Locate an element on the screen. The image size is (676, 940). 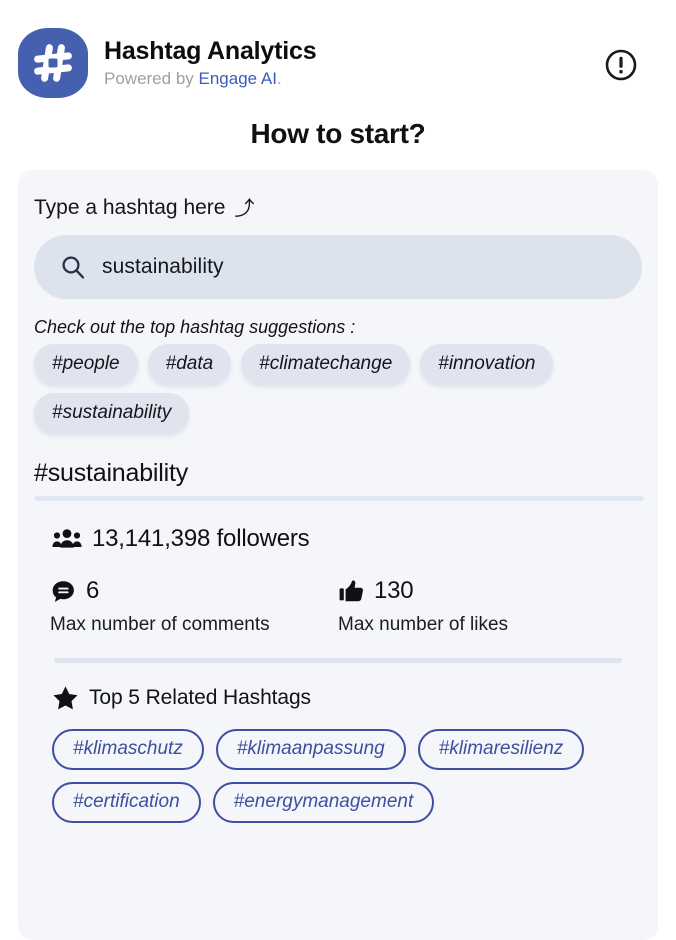
app-title: Hashtag Analytics is located at coordinates (210, 50).